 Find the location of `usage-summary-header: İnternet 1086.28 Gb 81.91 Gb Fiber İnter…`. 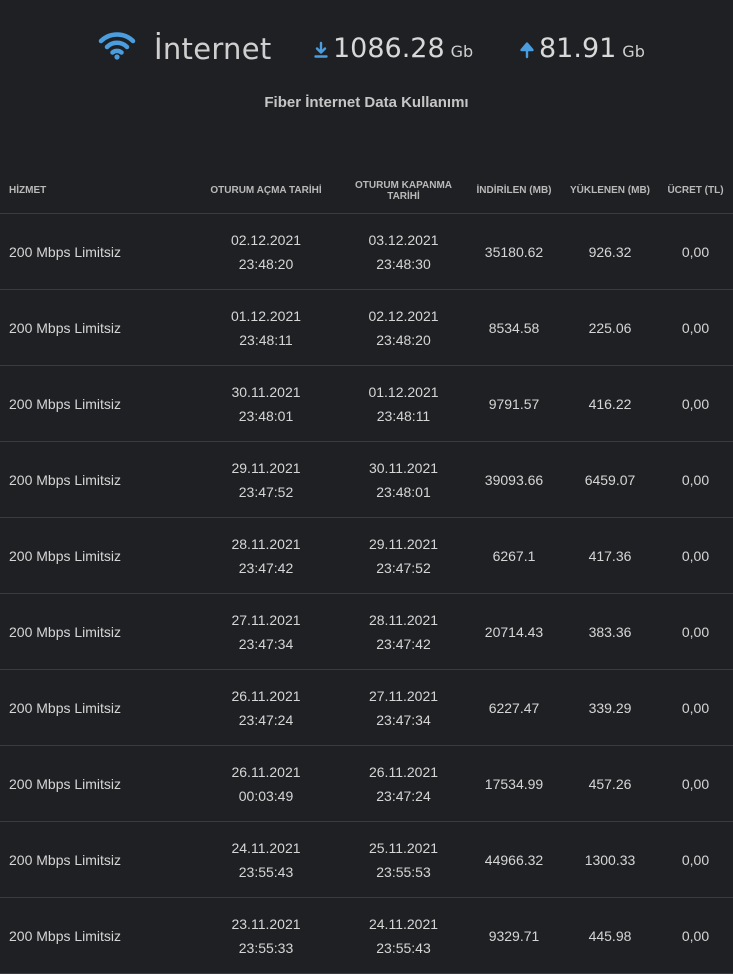

usage-summary-header: İnternet 1086.28 Gb 81.91 Gb Fiber İnter… is located at coordinates (366, 55).